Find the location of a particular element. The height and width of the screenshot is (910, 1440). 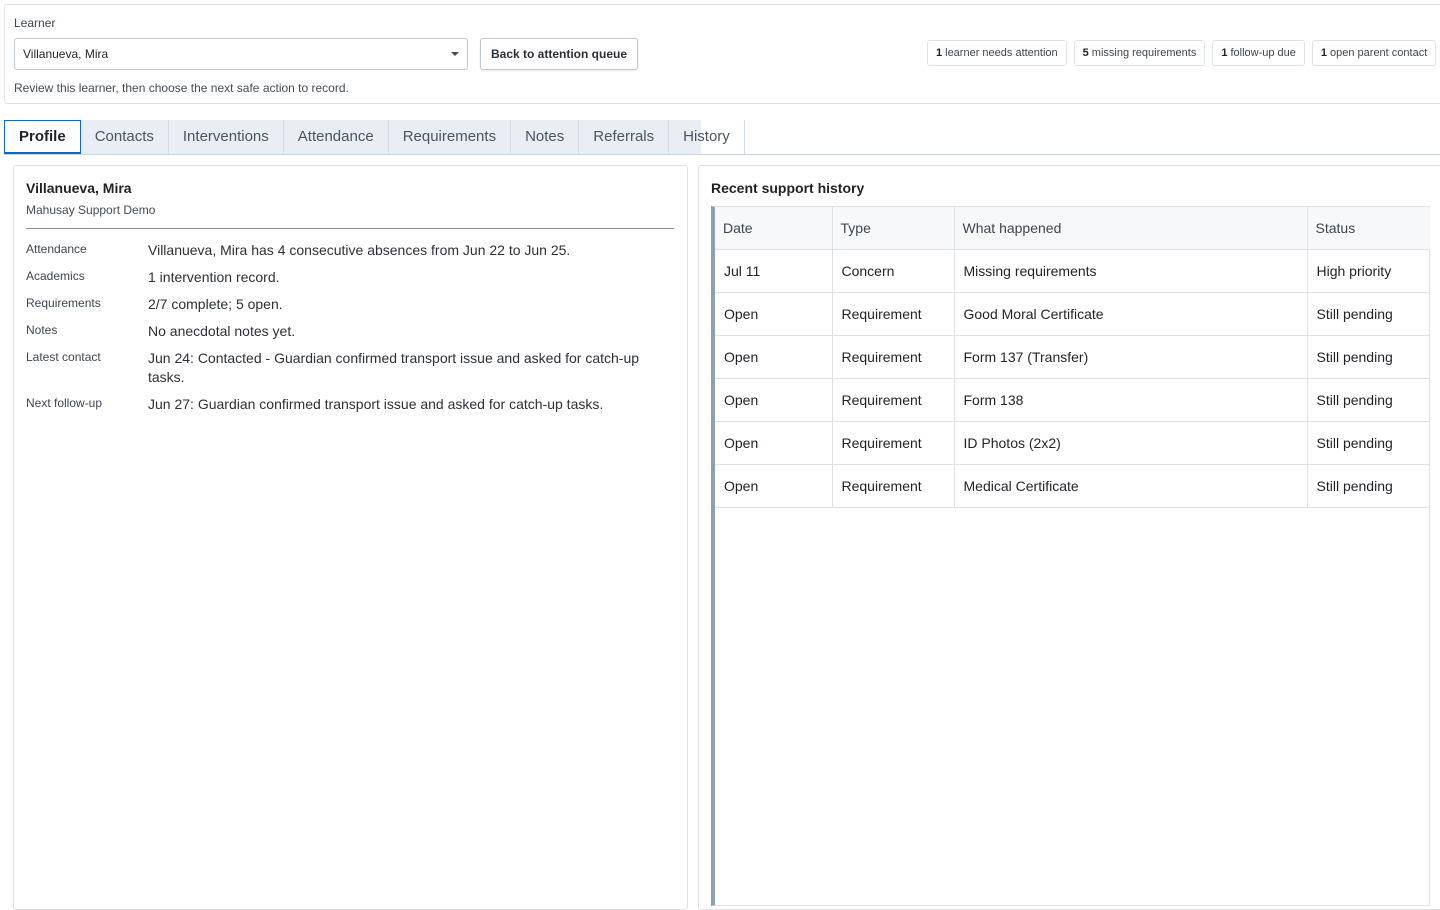

cell-date: Jul 11 is located at coordinates (774, 271).